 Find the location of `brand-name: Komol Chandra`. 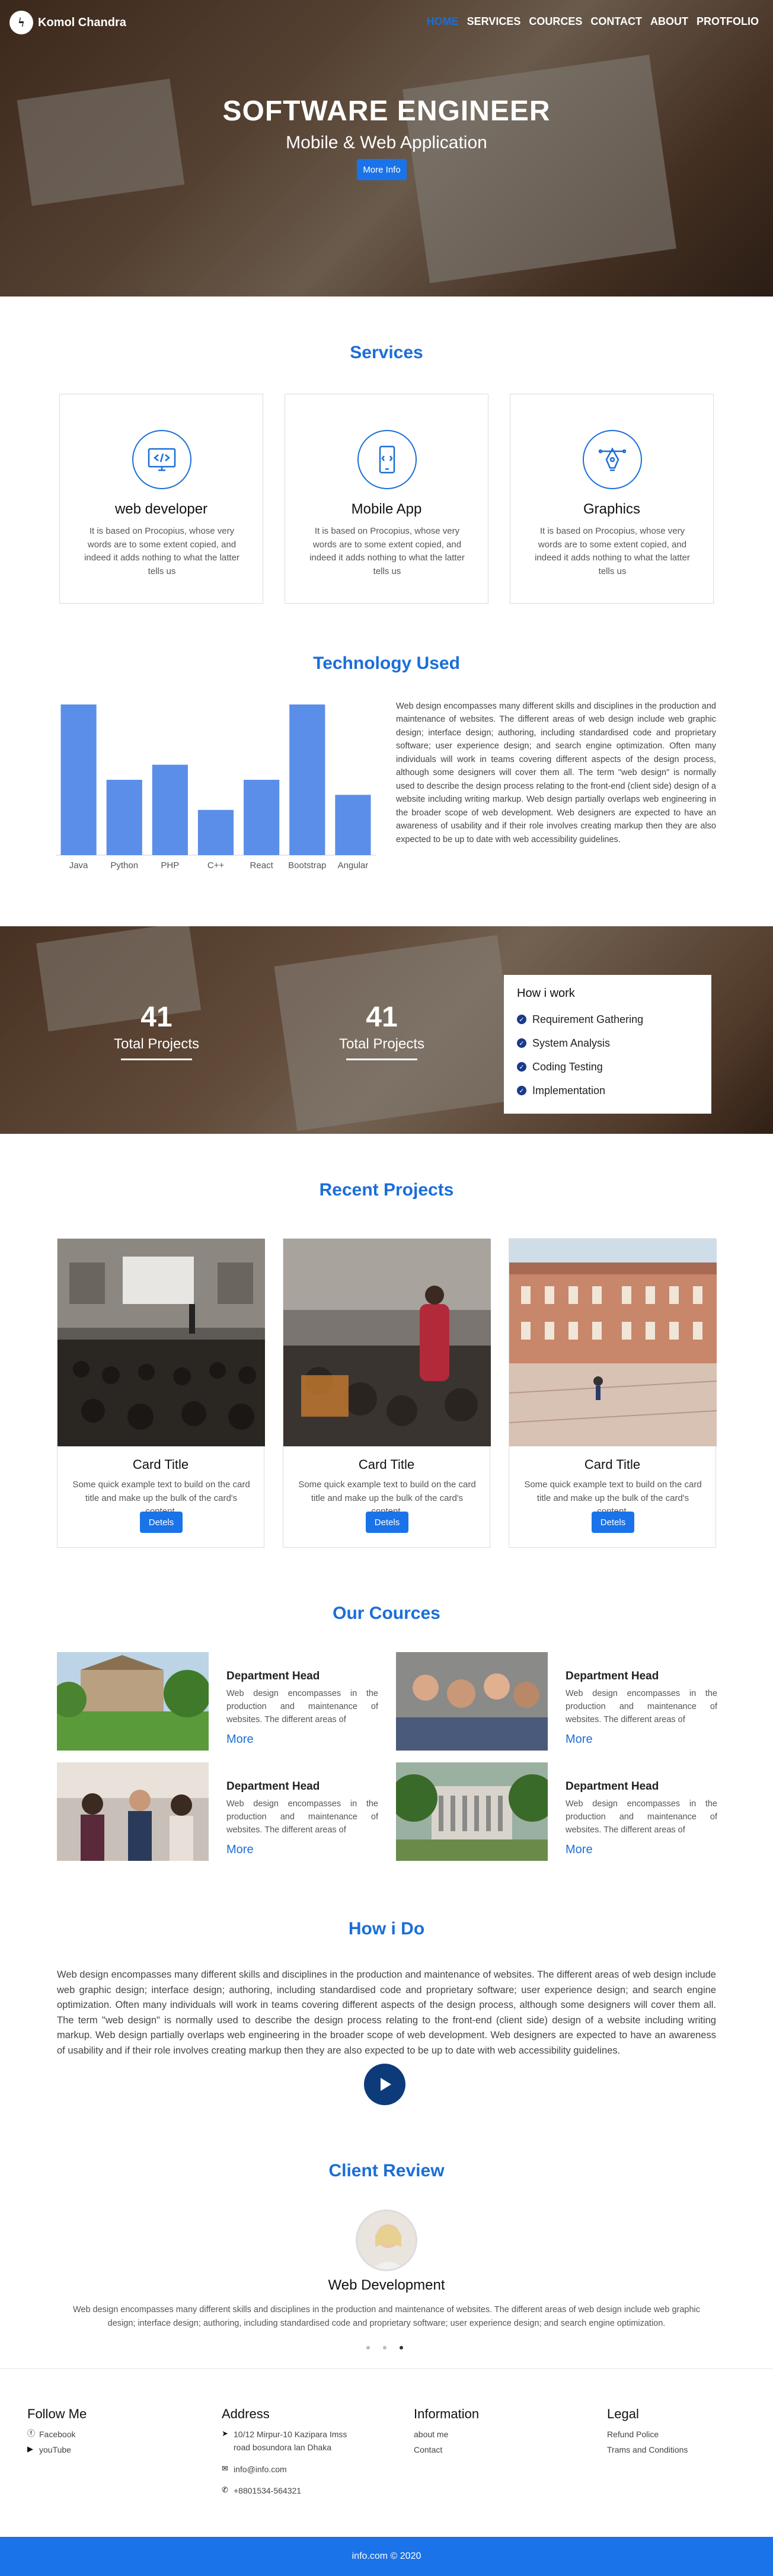

brand-name: Komol Chandra is located at coordinates (82, 22).